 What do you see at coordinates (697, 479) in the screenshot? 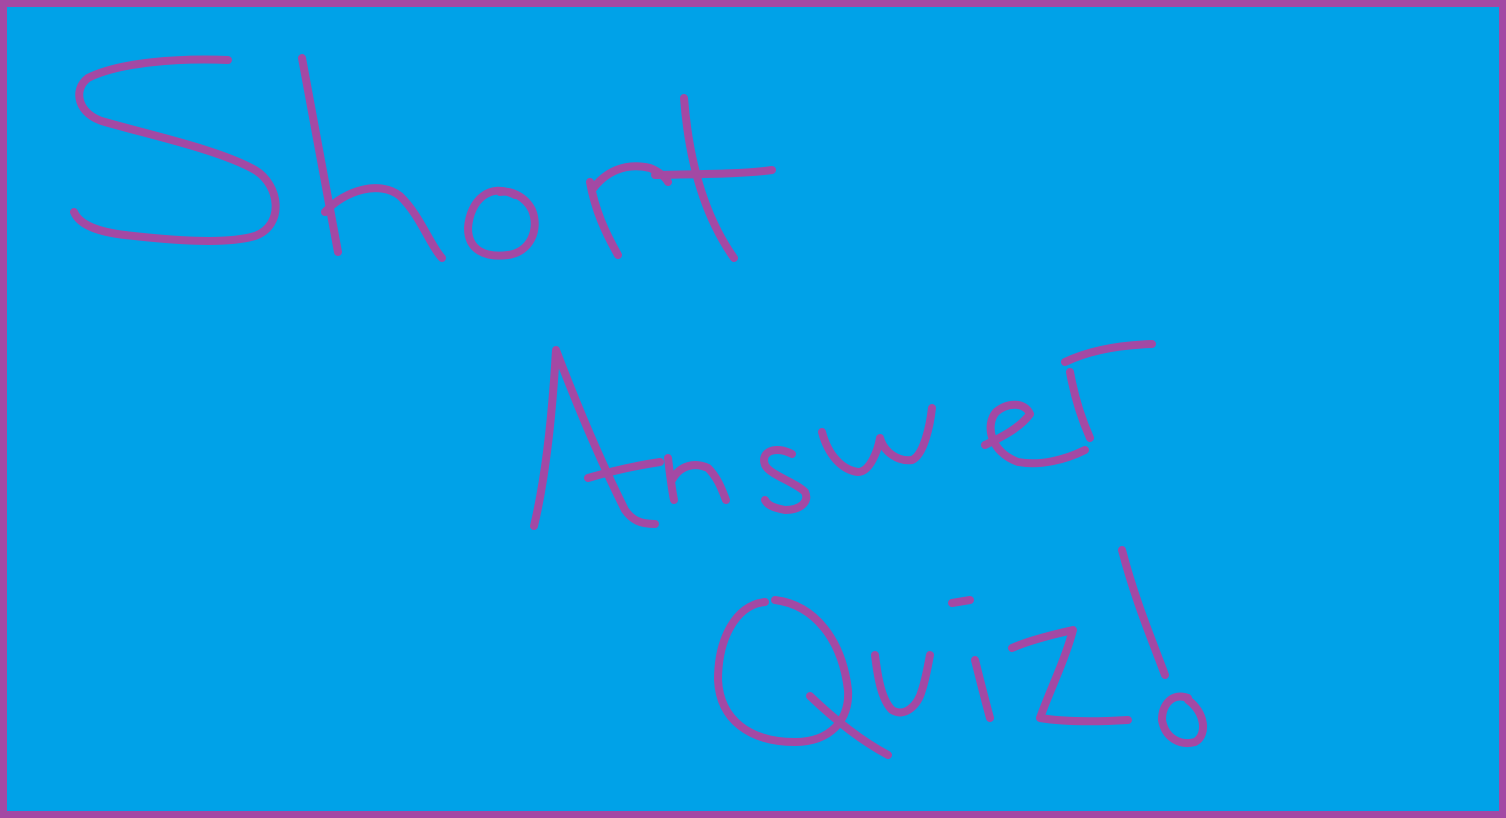
I see `letter-n` at bounding box center [697, 479].